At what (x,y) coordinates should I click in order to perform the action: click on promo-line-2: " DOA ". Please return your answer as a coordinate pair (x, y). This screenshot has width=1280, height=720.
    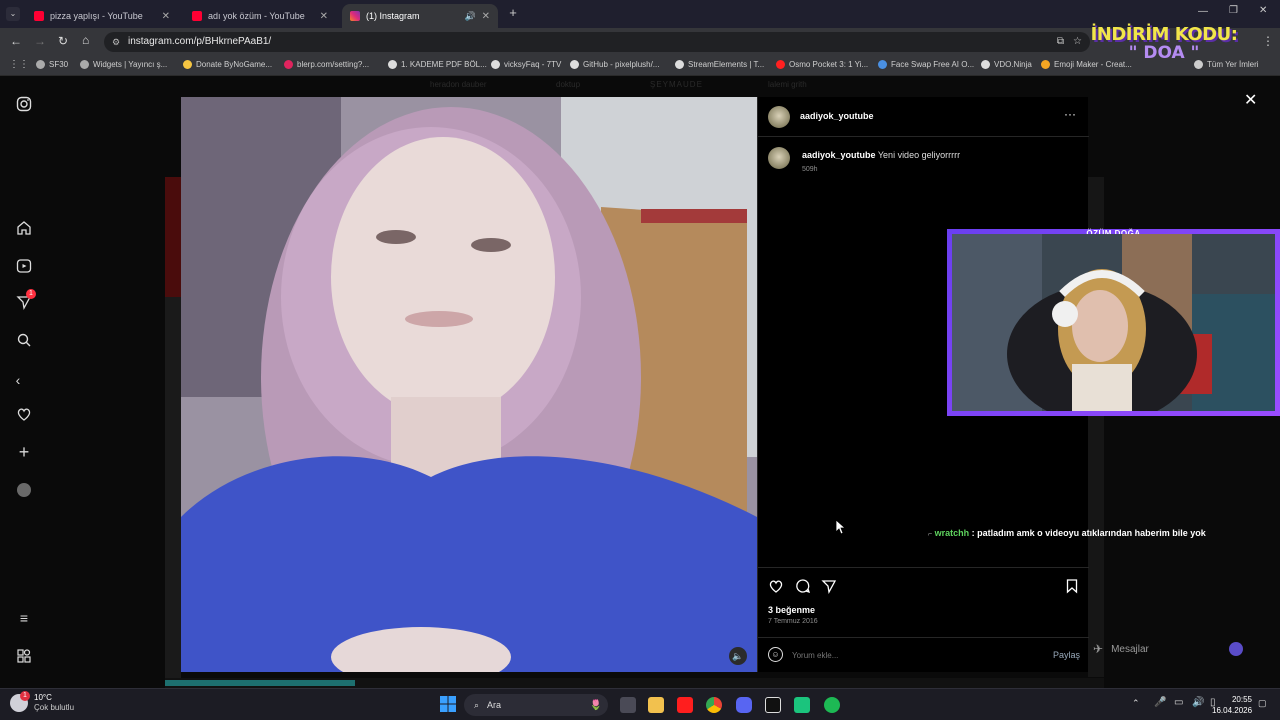
    Looking at the image, I should click on (1164, 53).